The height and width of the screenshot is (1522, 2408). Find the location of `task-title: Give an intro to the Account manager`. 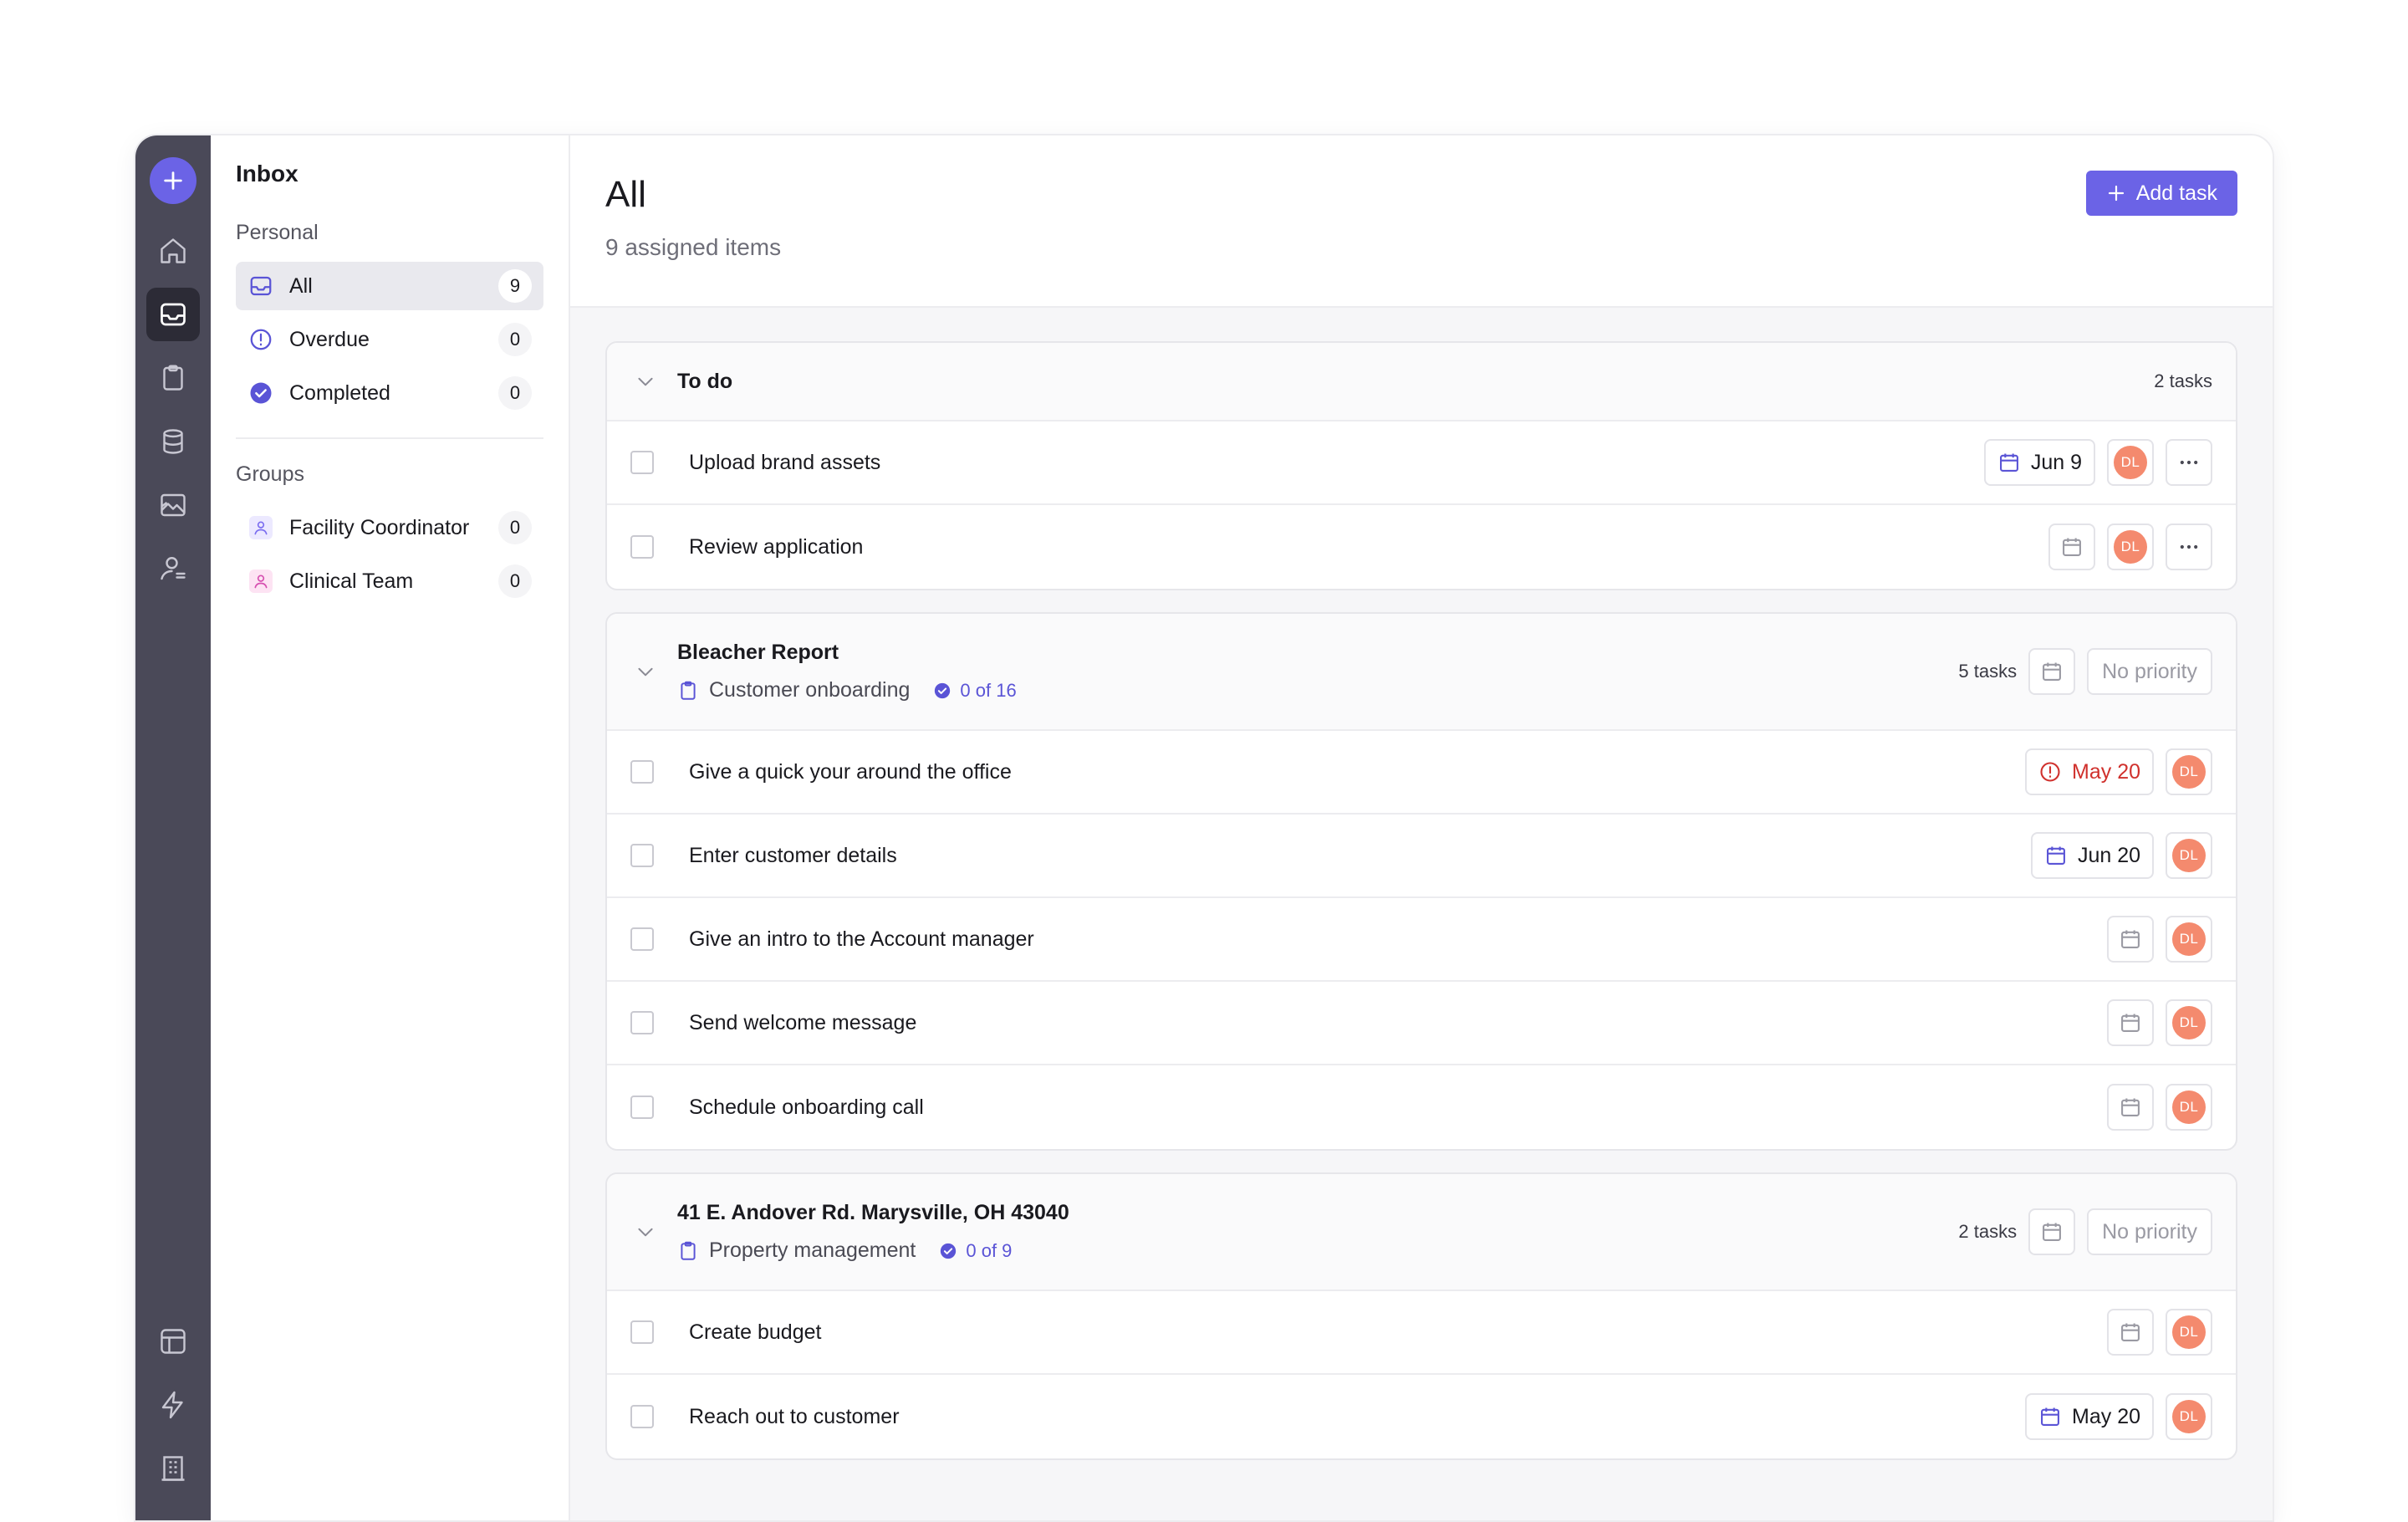

task-title: Give an intro to the Account manager is located at coordinates (862, 939).